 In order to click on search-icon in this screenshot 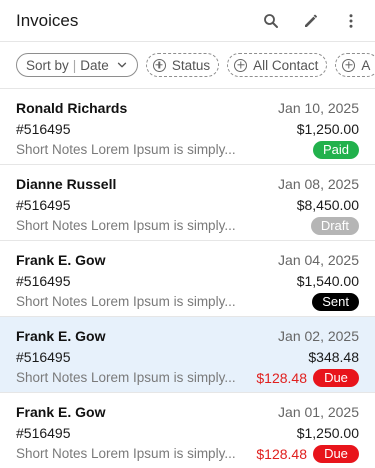, I will do `click(271, 21)`.